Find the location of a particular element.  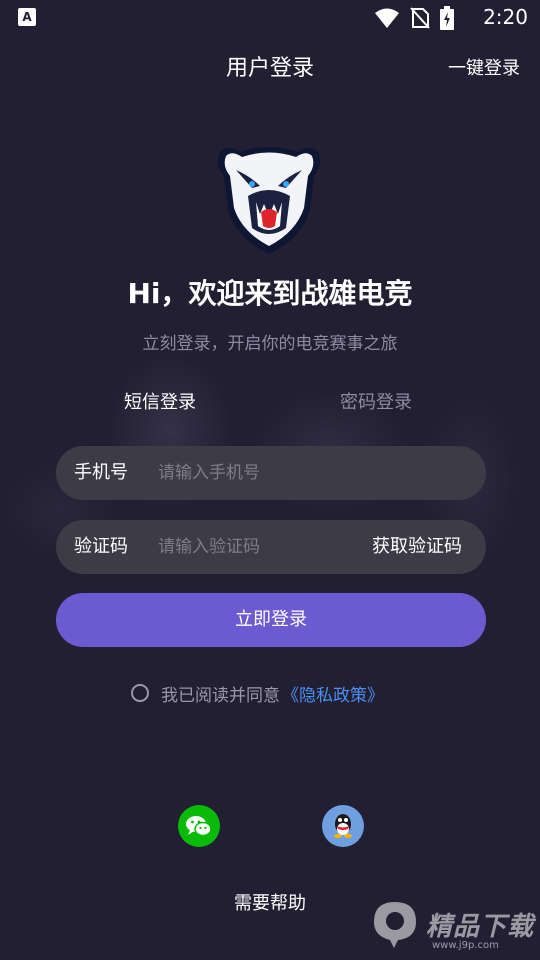

agreement-row: 我已阅读并同意 《隐私政策》 is located at coordinates (257, 693).